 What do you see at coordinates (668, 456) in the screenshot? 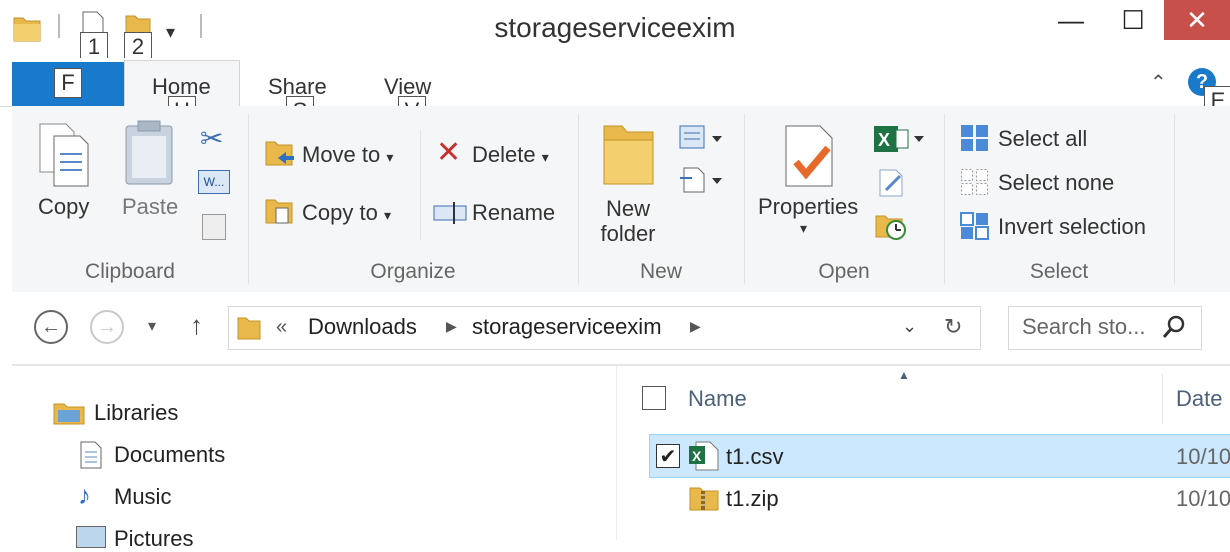
I see `row-checkbox: ✔` at bounding box center [668, 456].